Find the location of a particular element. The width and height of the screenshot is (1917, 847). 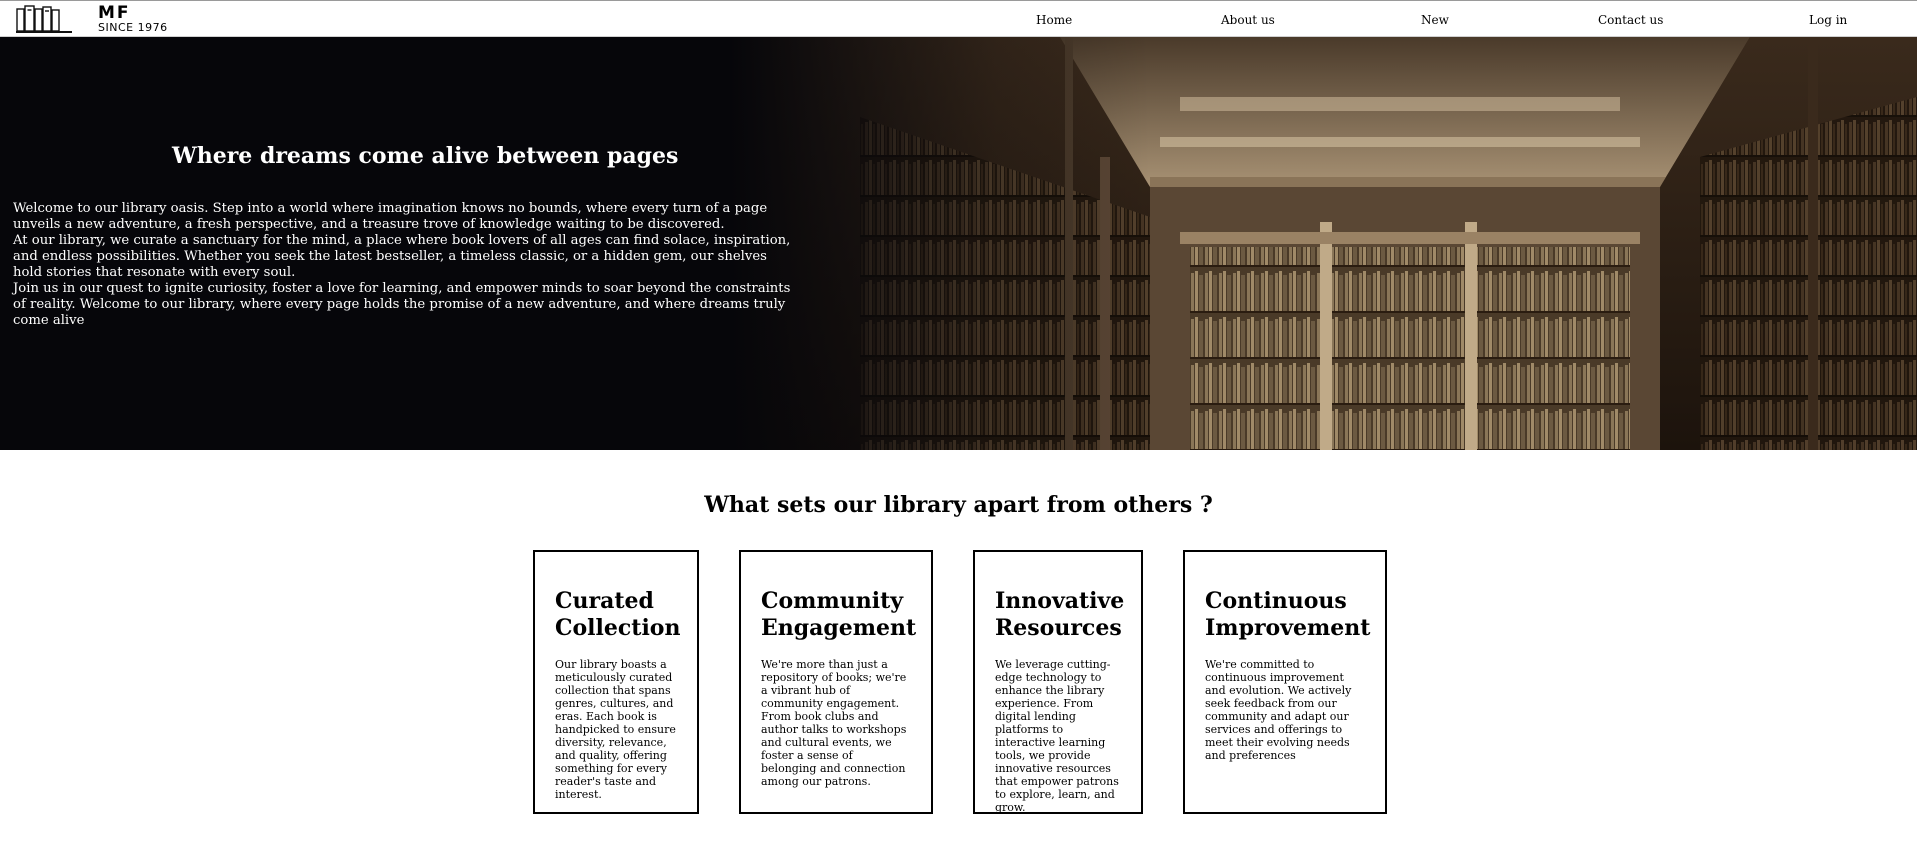

nav-home-link: Home is located at coordinates (1054, 20).